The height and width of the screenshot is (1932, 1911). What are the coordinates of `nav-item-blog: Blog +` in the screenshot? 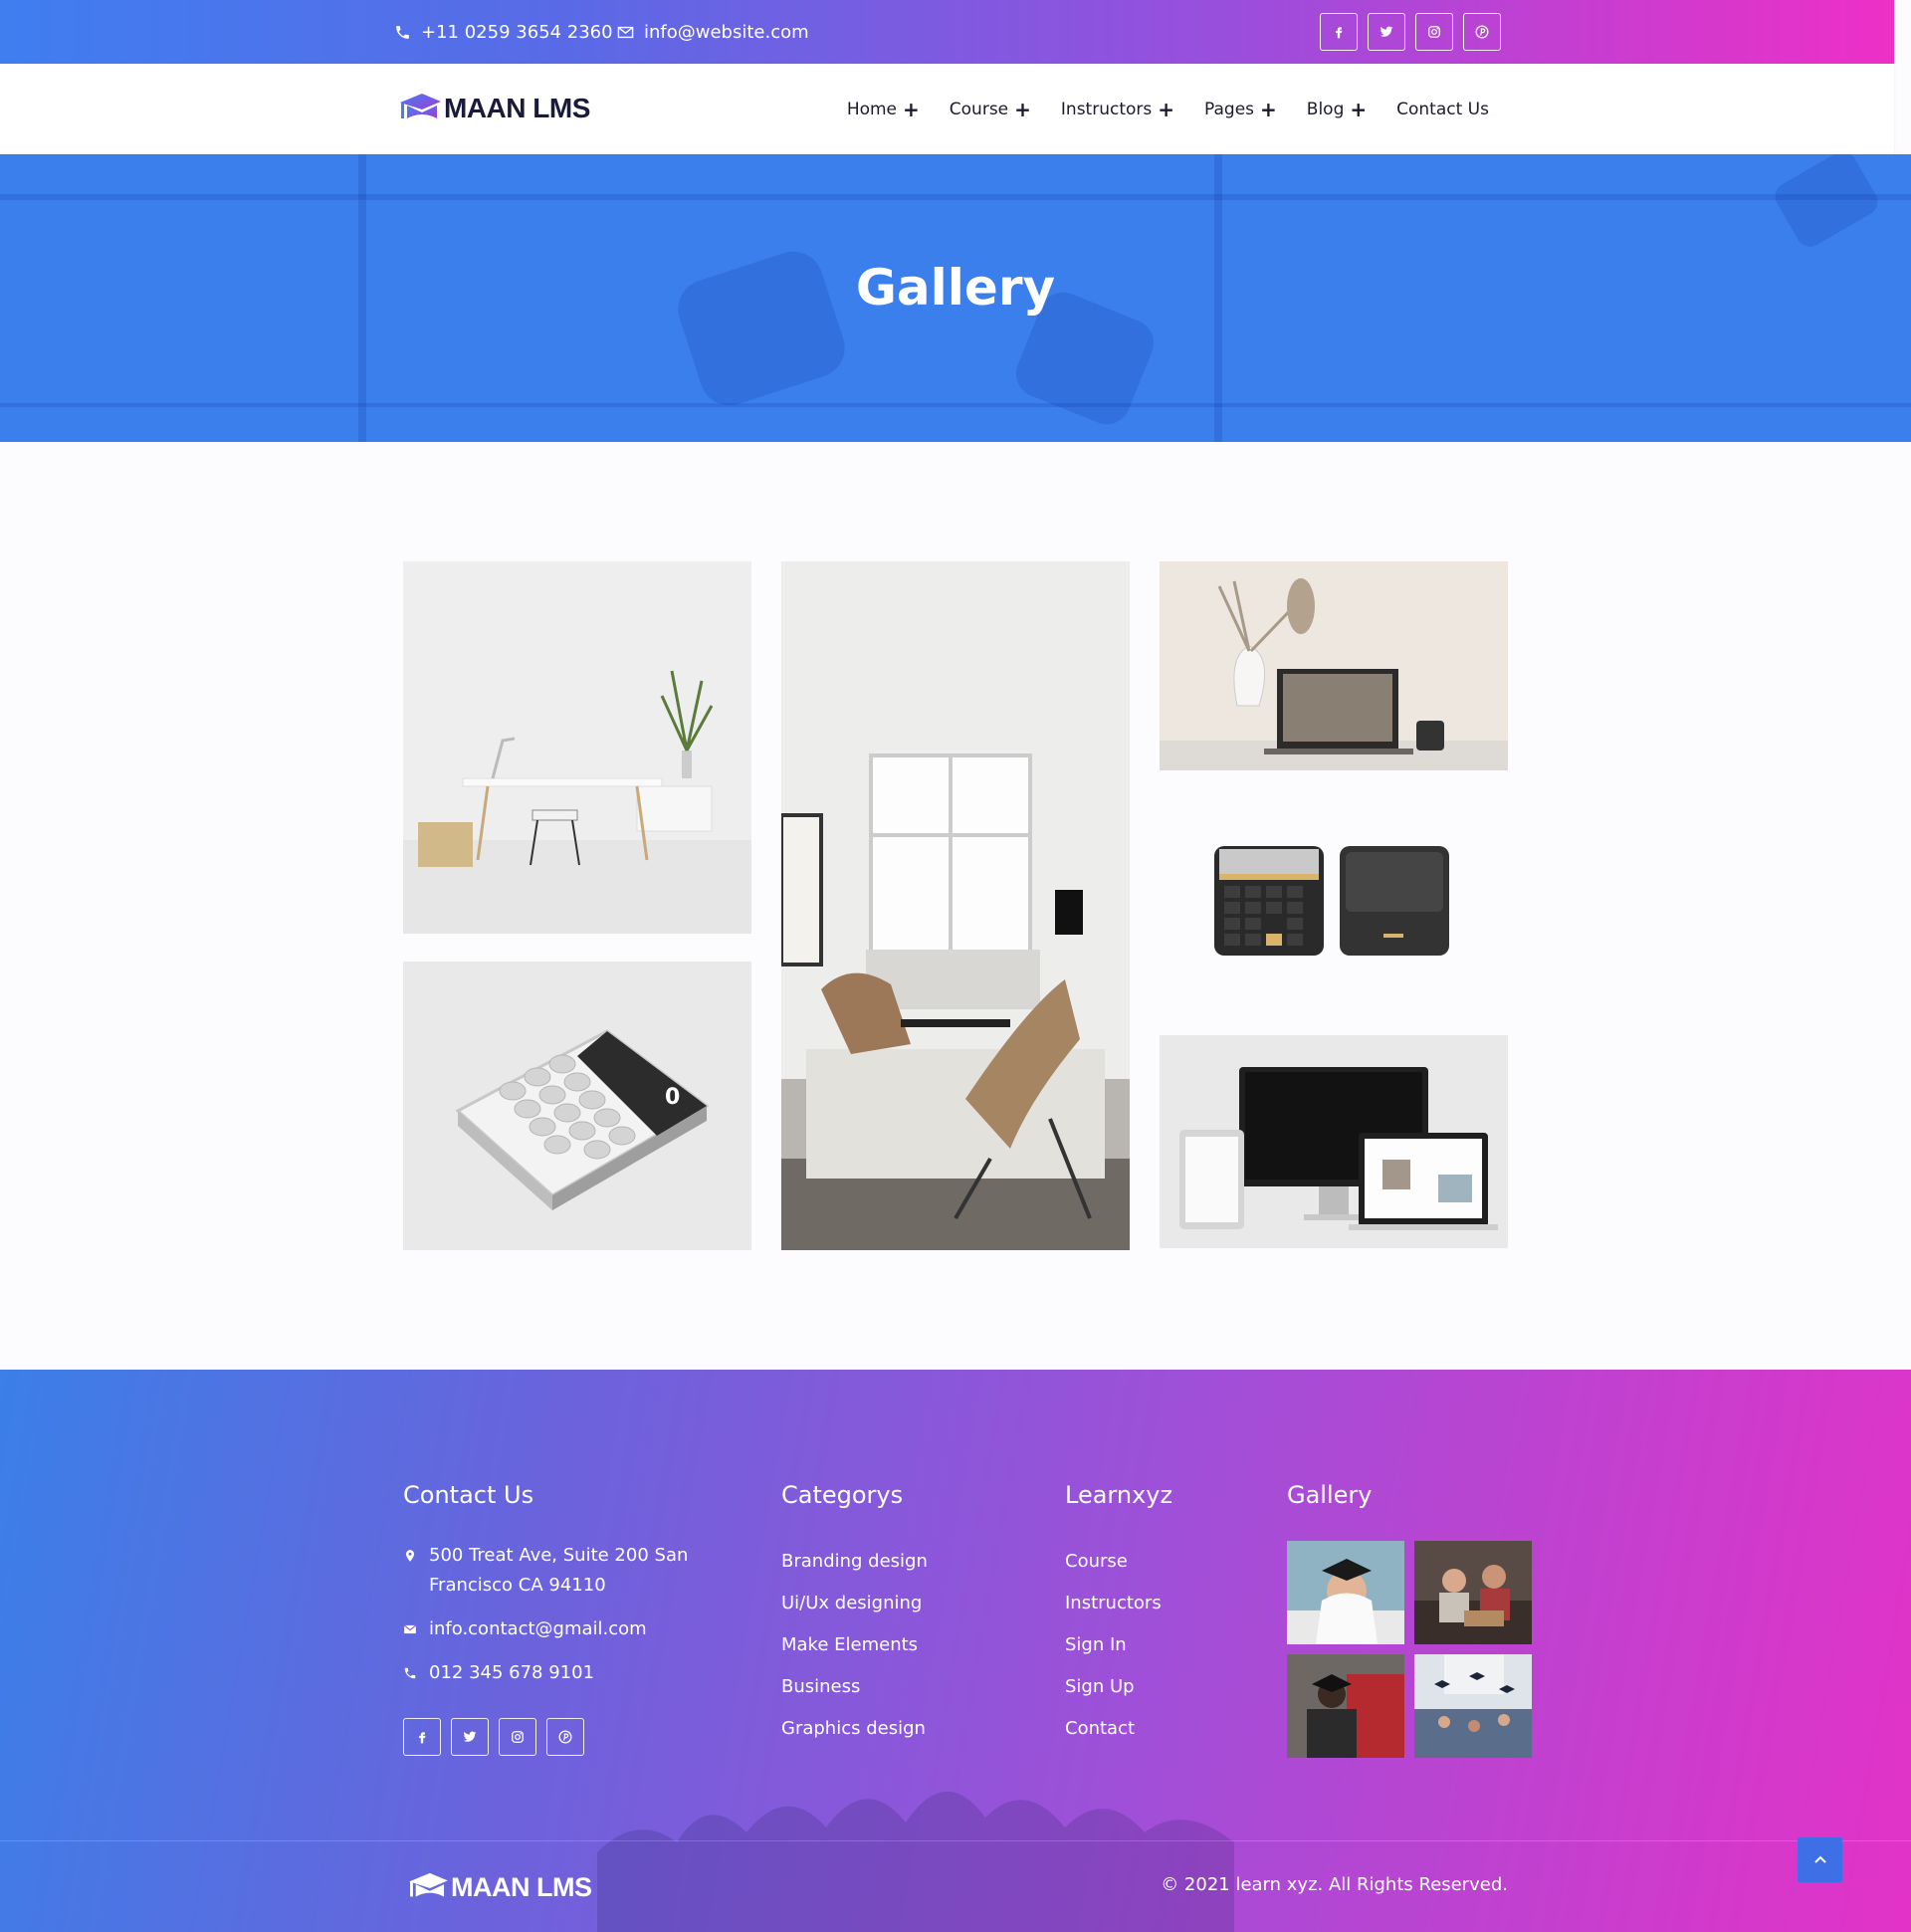 It's located at (1337, 109).